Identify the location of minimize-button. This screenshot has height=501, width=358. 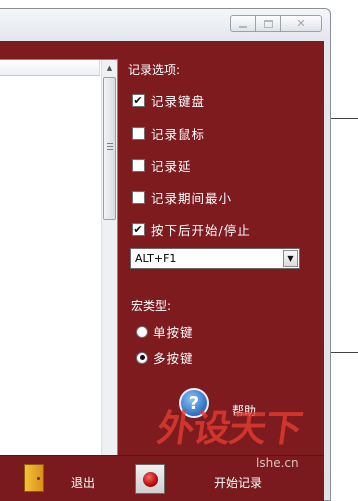
(243, 23).